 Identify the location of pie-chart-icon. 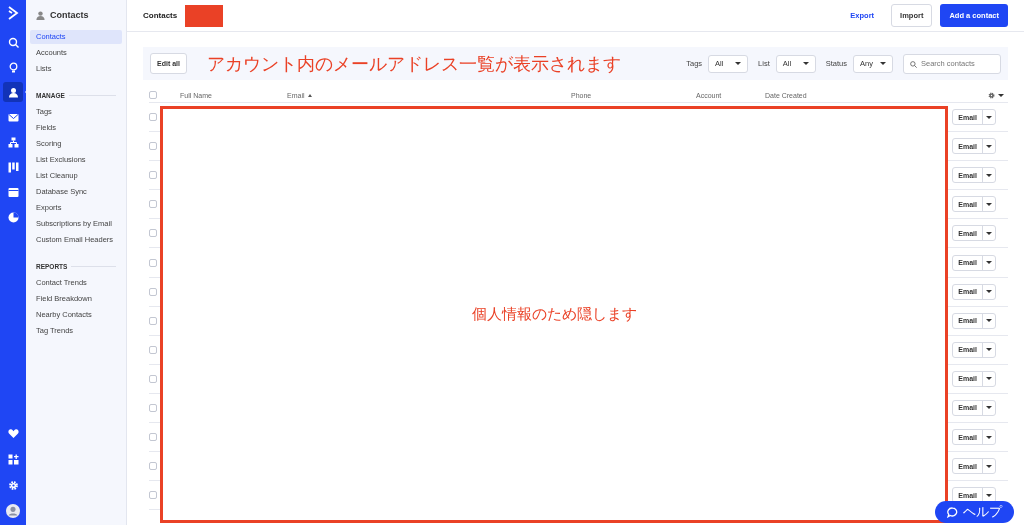
(13, 217).